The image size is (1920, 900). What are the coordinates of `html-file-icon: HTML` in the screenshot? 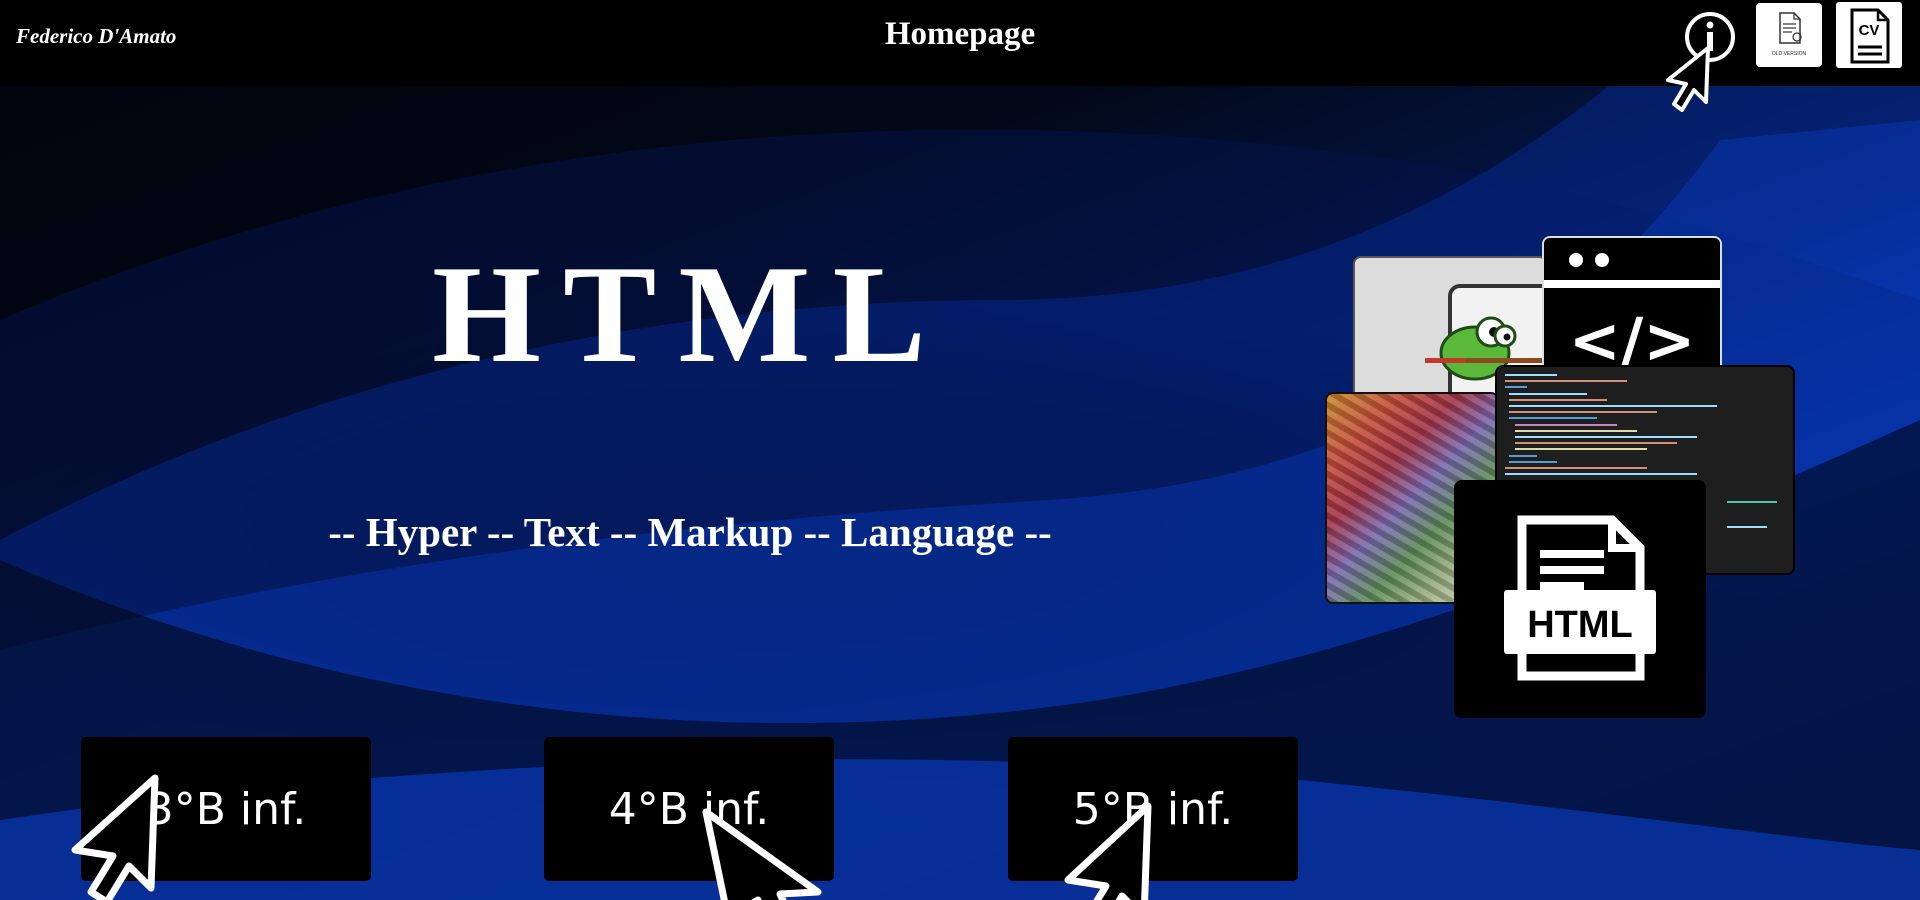 It's located at (1580, 599).